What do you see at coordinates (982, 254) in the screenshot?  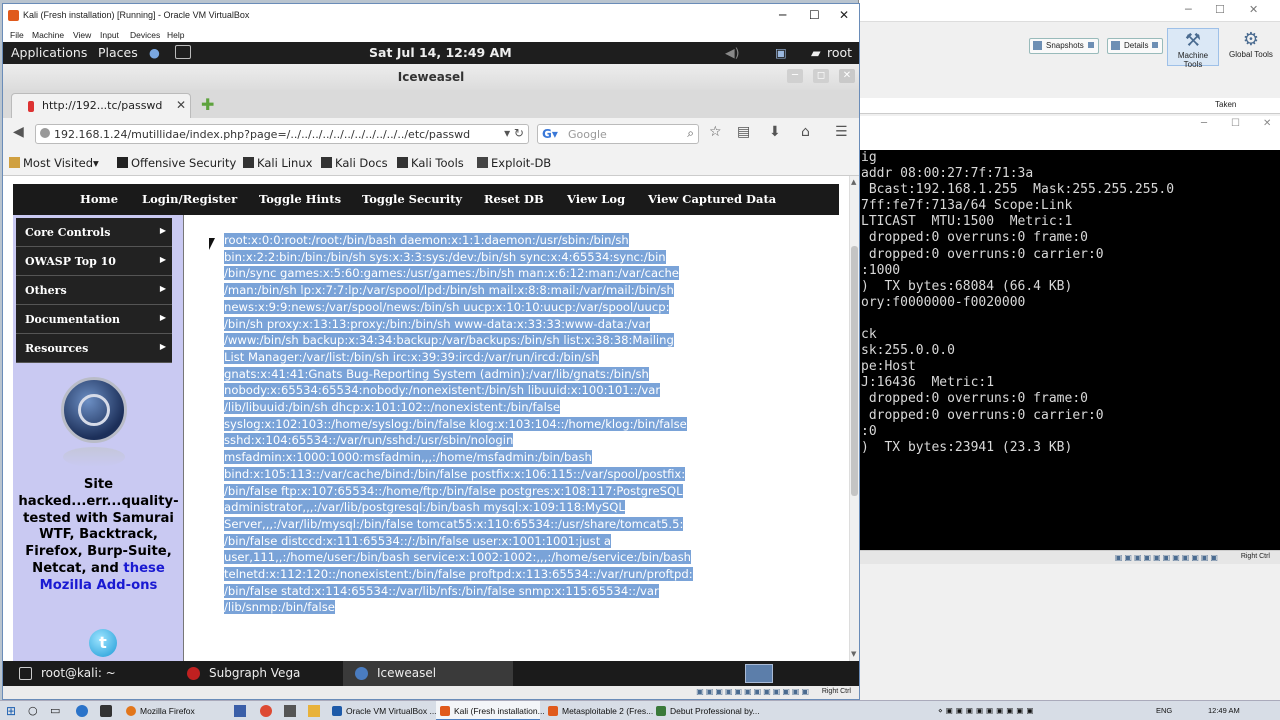 I see `terminal-line: dropped:0 overruns:0 carrier:0` at bounding box center [982, 254].